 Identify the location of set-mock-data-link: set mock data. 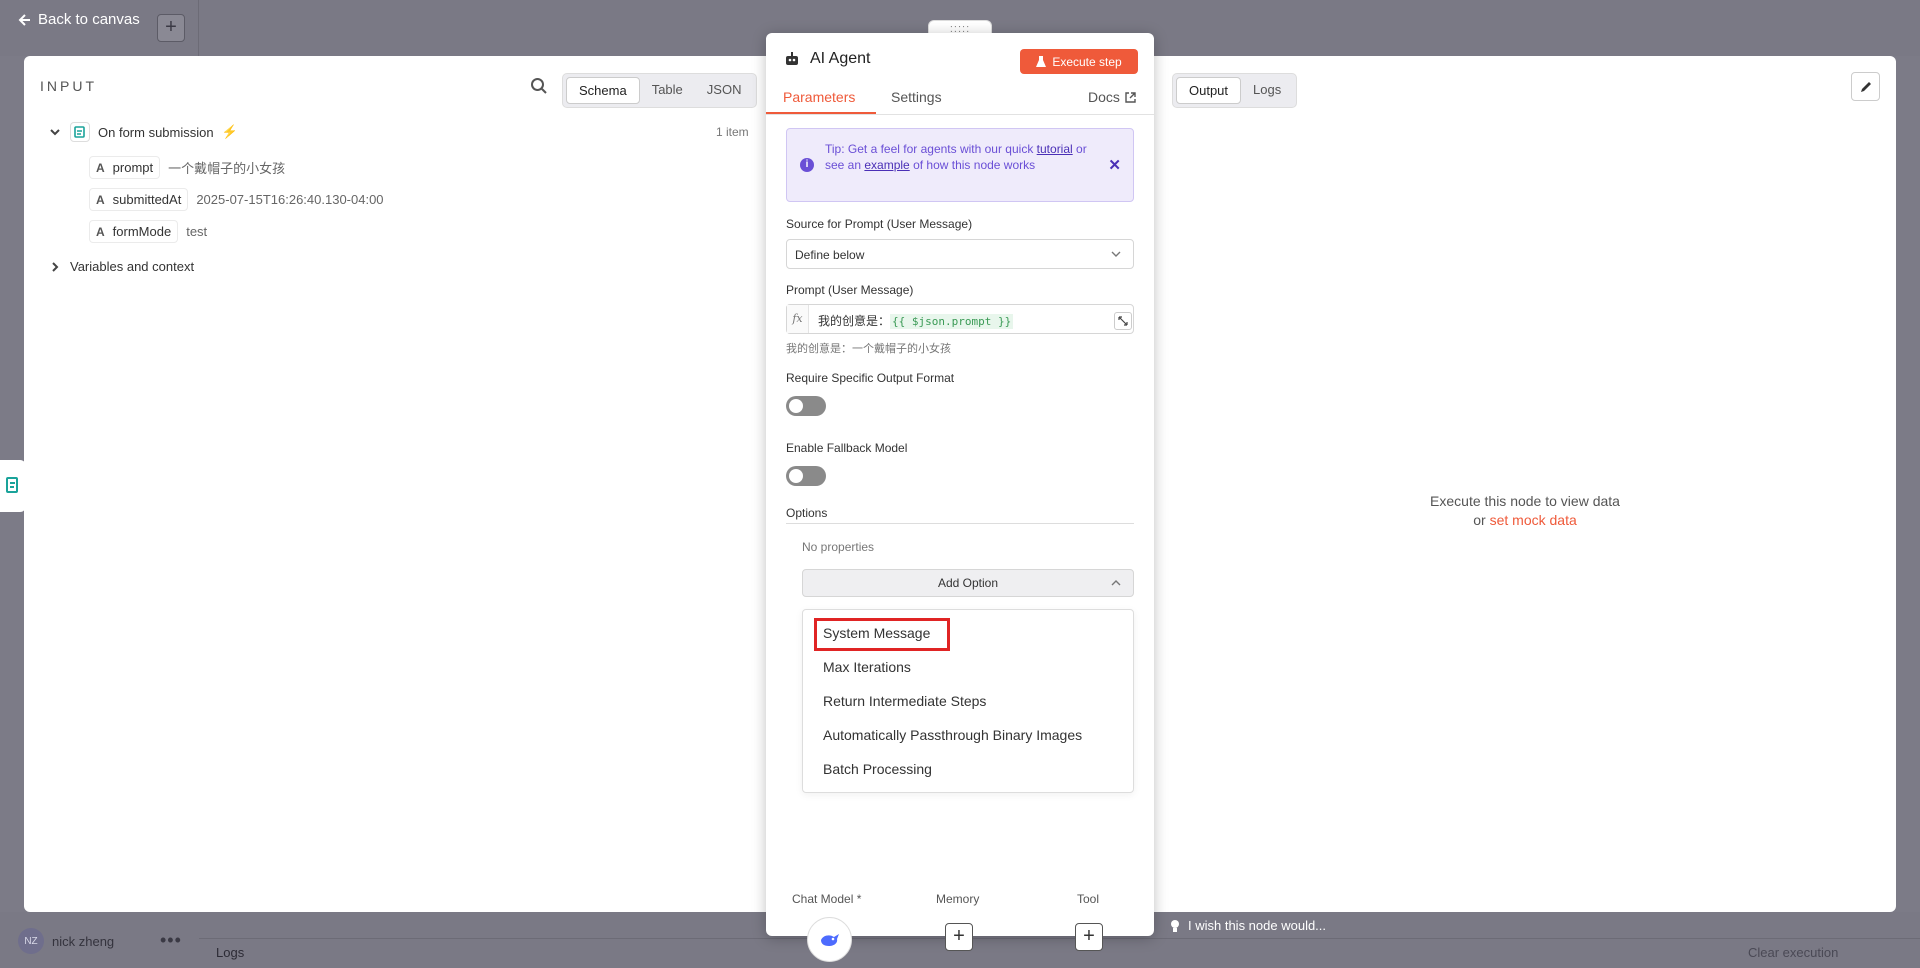
(1533, 520).